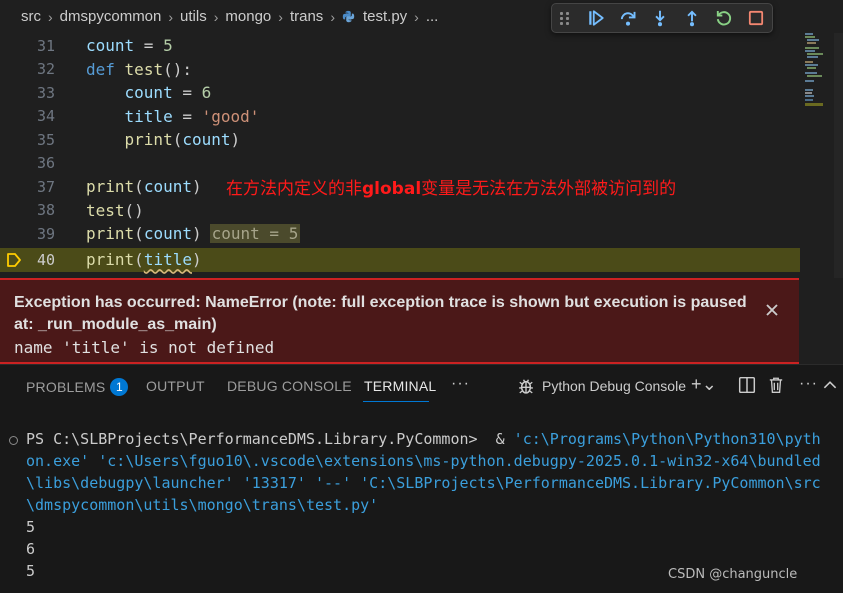 Image resolution: width=843 pixels, height=593 pixels. What do you see at coordinates (808, 384) in the screenshot?
I see `panel-more-icon: ···` at bounding box center [808, 384].